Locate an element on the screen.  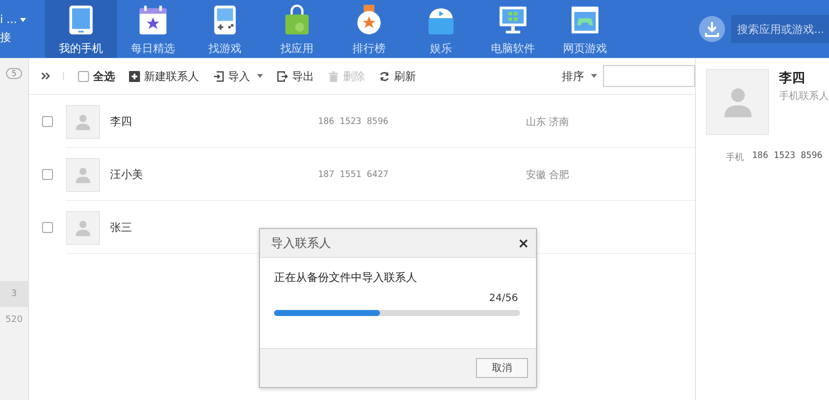
caret-icon is located at coordinates (23, 20).